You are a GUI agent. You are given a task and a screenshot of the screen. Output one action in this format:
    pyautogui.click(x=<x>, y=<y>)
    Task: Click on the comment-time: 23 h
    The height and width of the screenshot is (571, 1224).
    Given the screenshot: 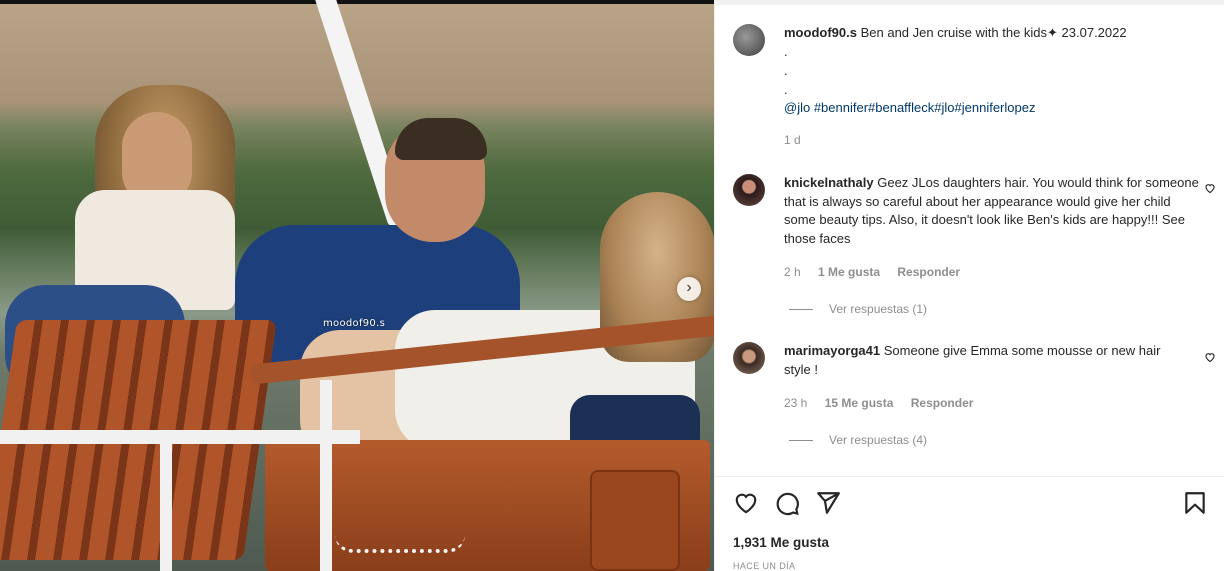 What is the action you would take?
    pyautogui.click(x=795, y=403)
    